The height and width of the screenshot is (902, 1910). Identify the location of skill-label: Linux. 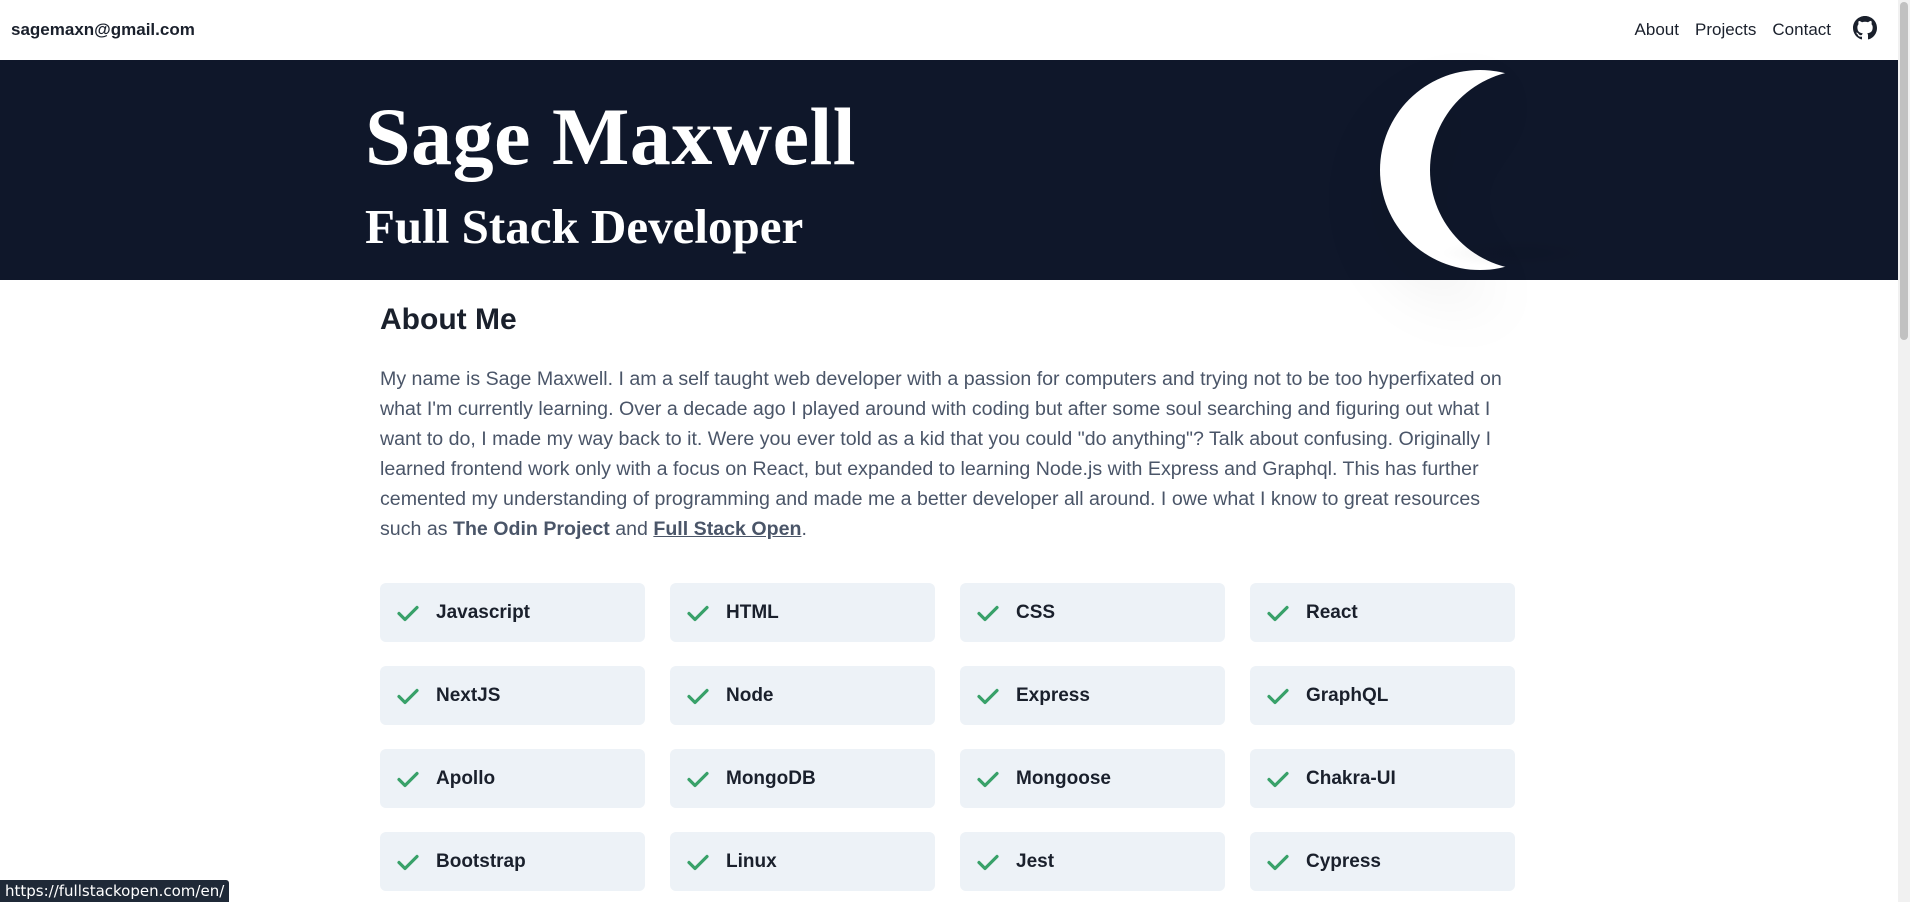
(751, 861).